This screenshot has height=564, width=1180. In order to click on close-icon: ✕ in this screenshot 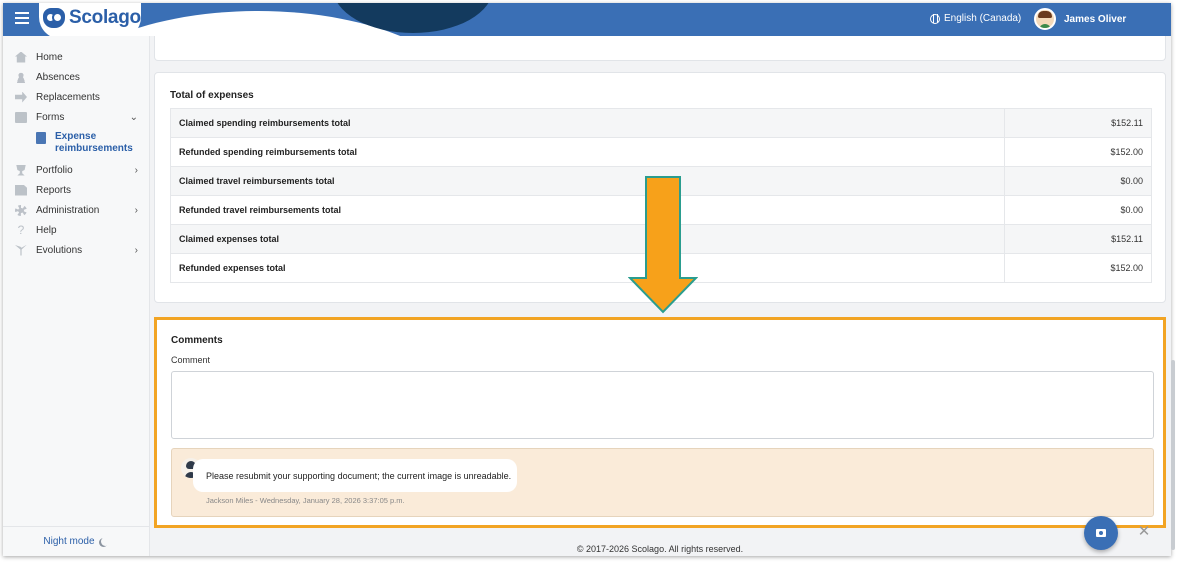, I will do `click(1144, 532)`.